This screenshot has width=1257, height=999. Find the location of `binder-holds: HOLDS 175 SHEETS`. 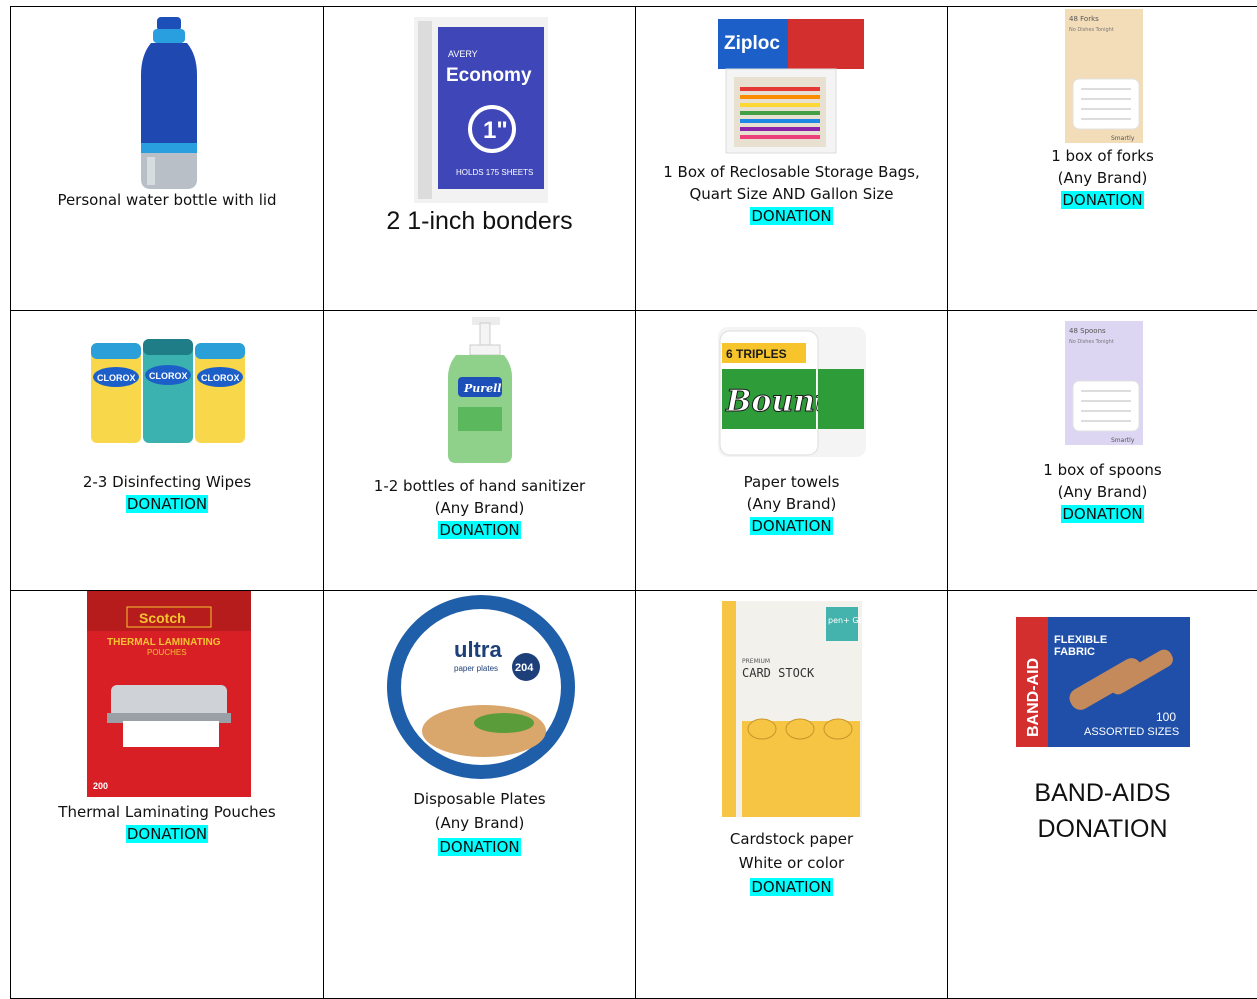

binder-holds: HOLDS 175 SHEETS is located at coordinates (494, 172).